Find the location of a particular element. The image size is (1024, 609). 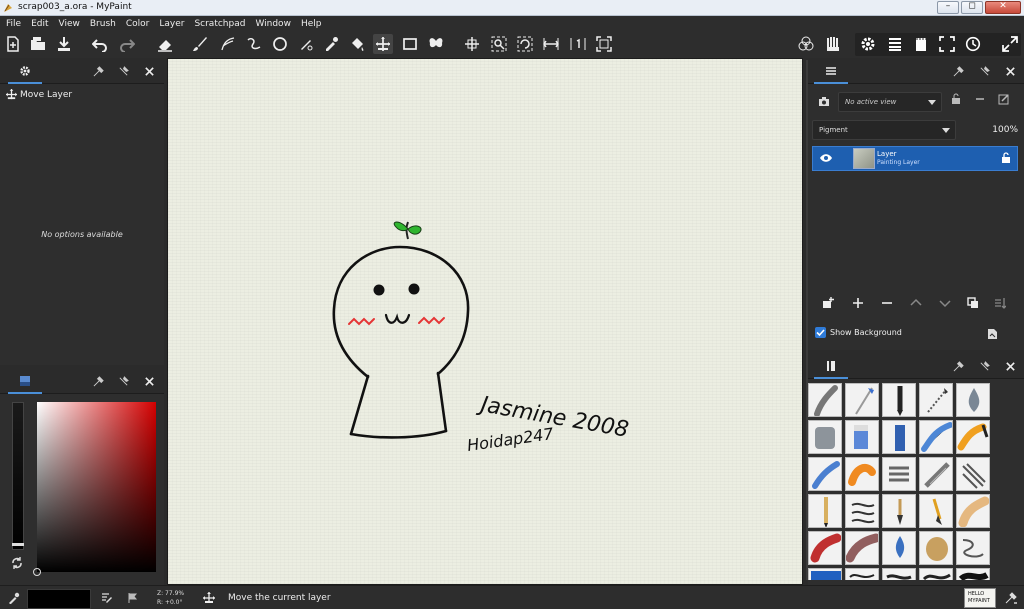

color-tab is located at coordinates (25, 382).